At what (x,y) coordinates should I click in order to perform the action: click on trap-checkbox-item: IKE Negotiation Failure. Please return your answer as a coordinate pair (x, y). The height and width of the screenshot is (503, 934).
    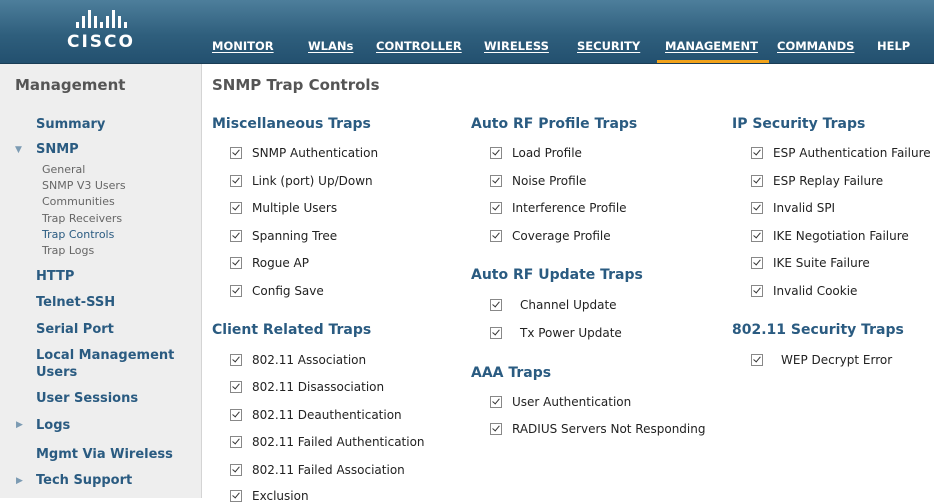
    Looking at the image, I should click on (830, 236).